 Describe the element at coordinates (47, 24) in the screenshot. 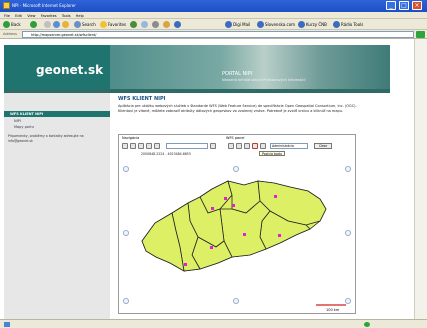

I see `stop-icon` at that location.